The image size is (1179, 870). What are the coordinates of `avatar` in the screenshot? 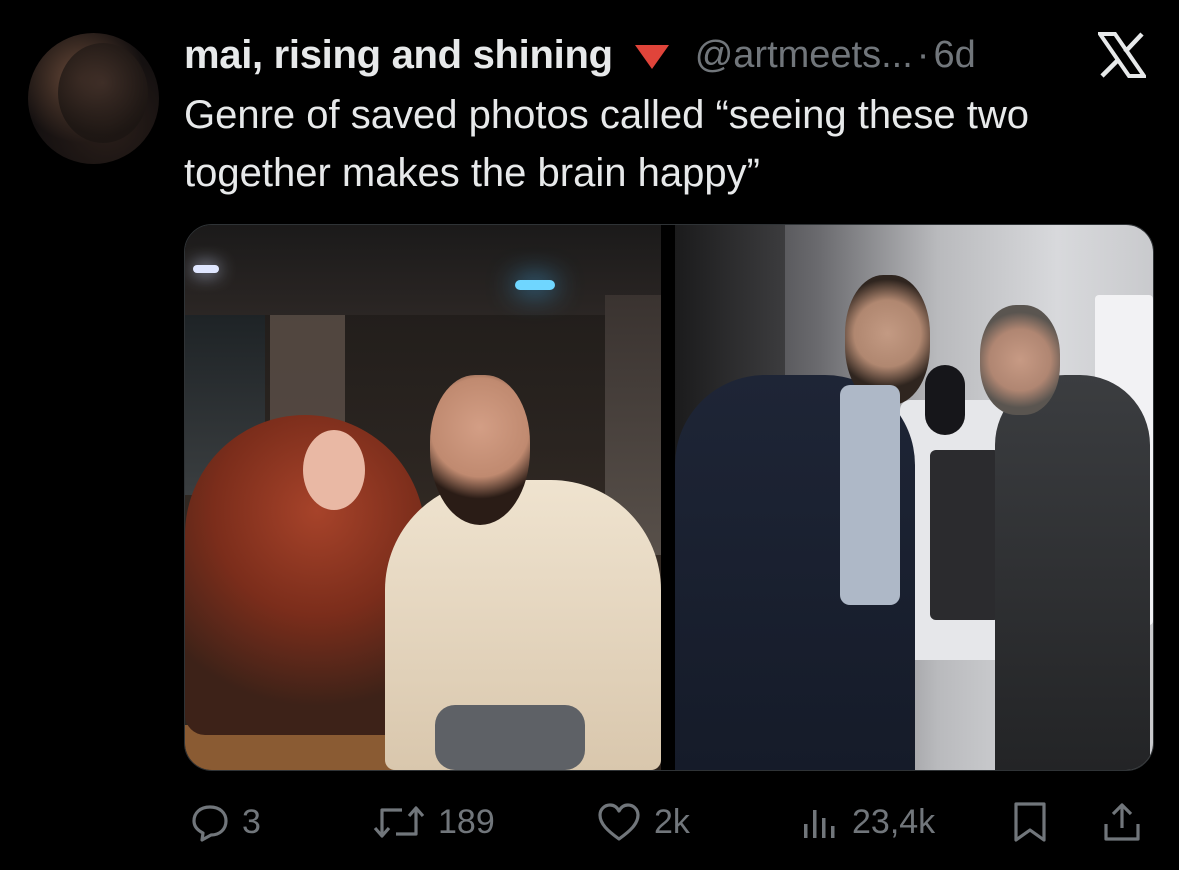 It's located at (93, 98).